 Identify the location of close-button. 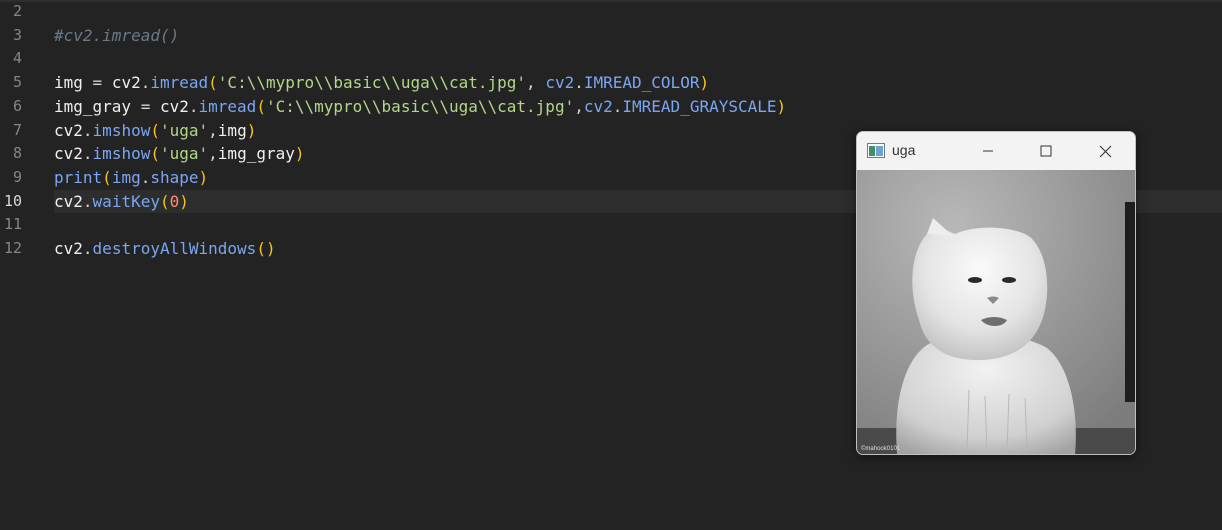
(1105, 151).